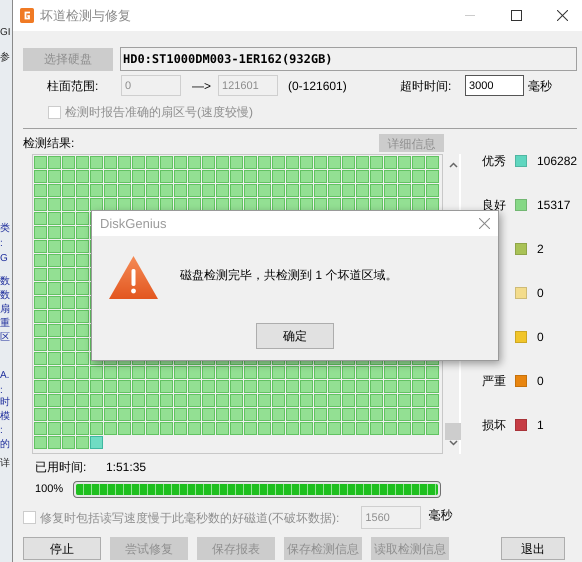  I want to click on timeout-field: 3000, so click(494, 85).